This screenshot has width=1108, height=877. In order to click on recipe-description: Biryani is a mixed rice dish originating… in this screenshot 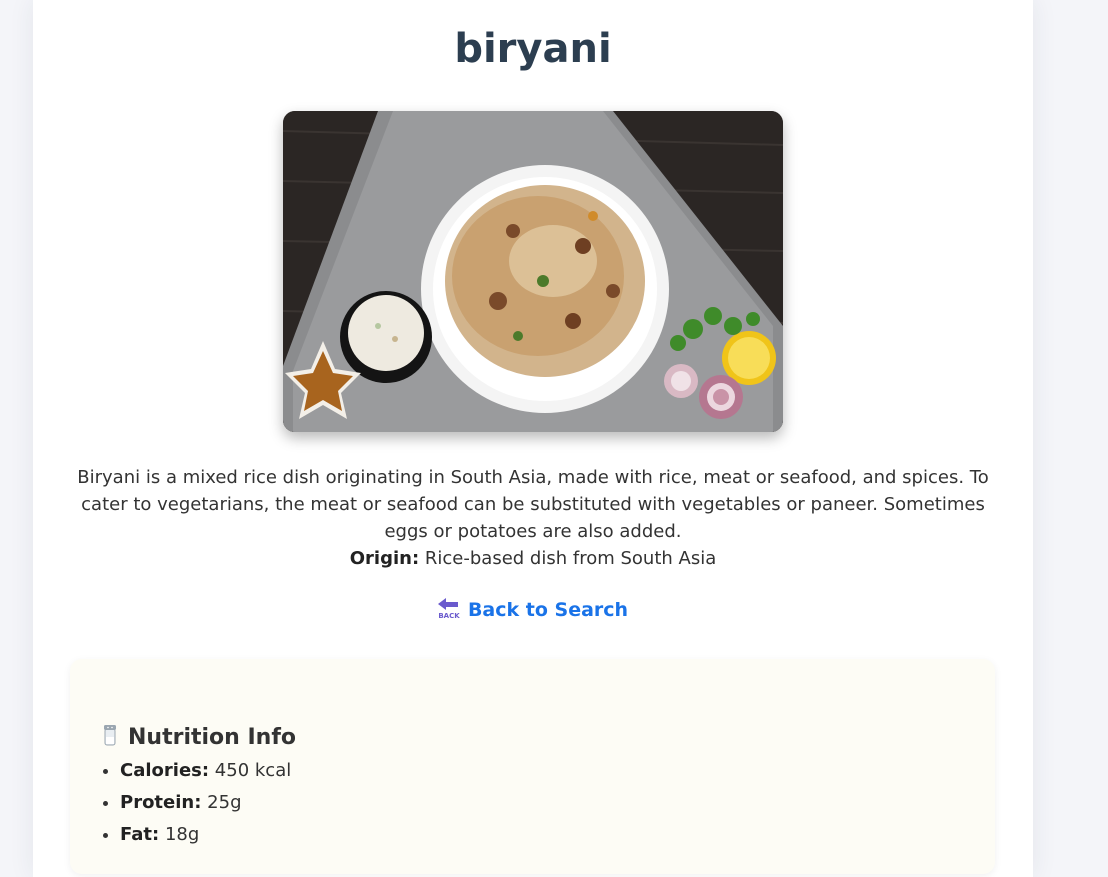, I will do `click(533, 504)`.